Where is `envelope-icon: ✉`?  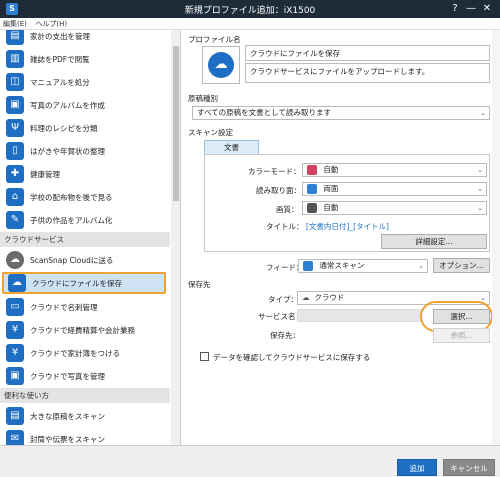 envelope-icon: ✉ is located at coordinates (15, 437).